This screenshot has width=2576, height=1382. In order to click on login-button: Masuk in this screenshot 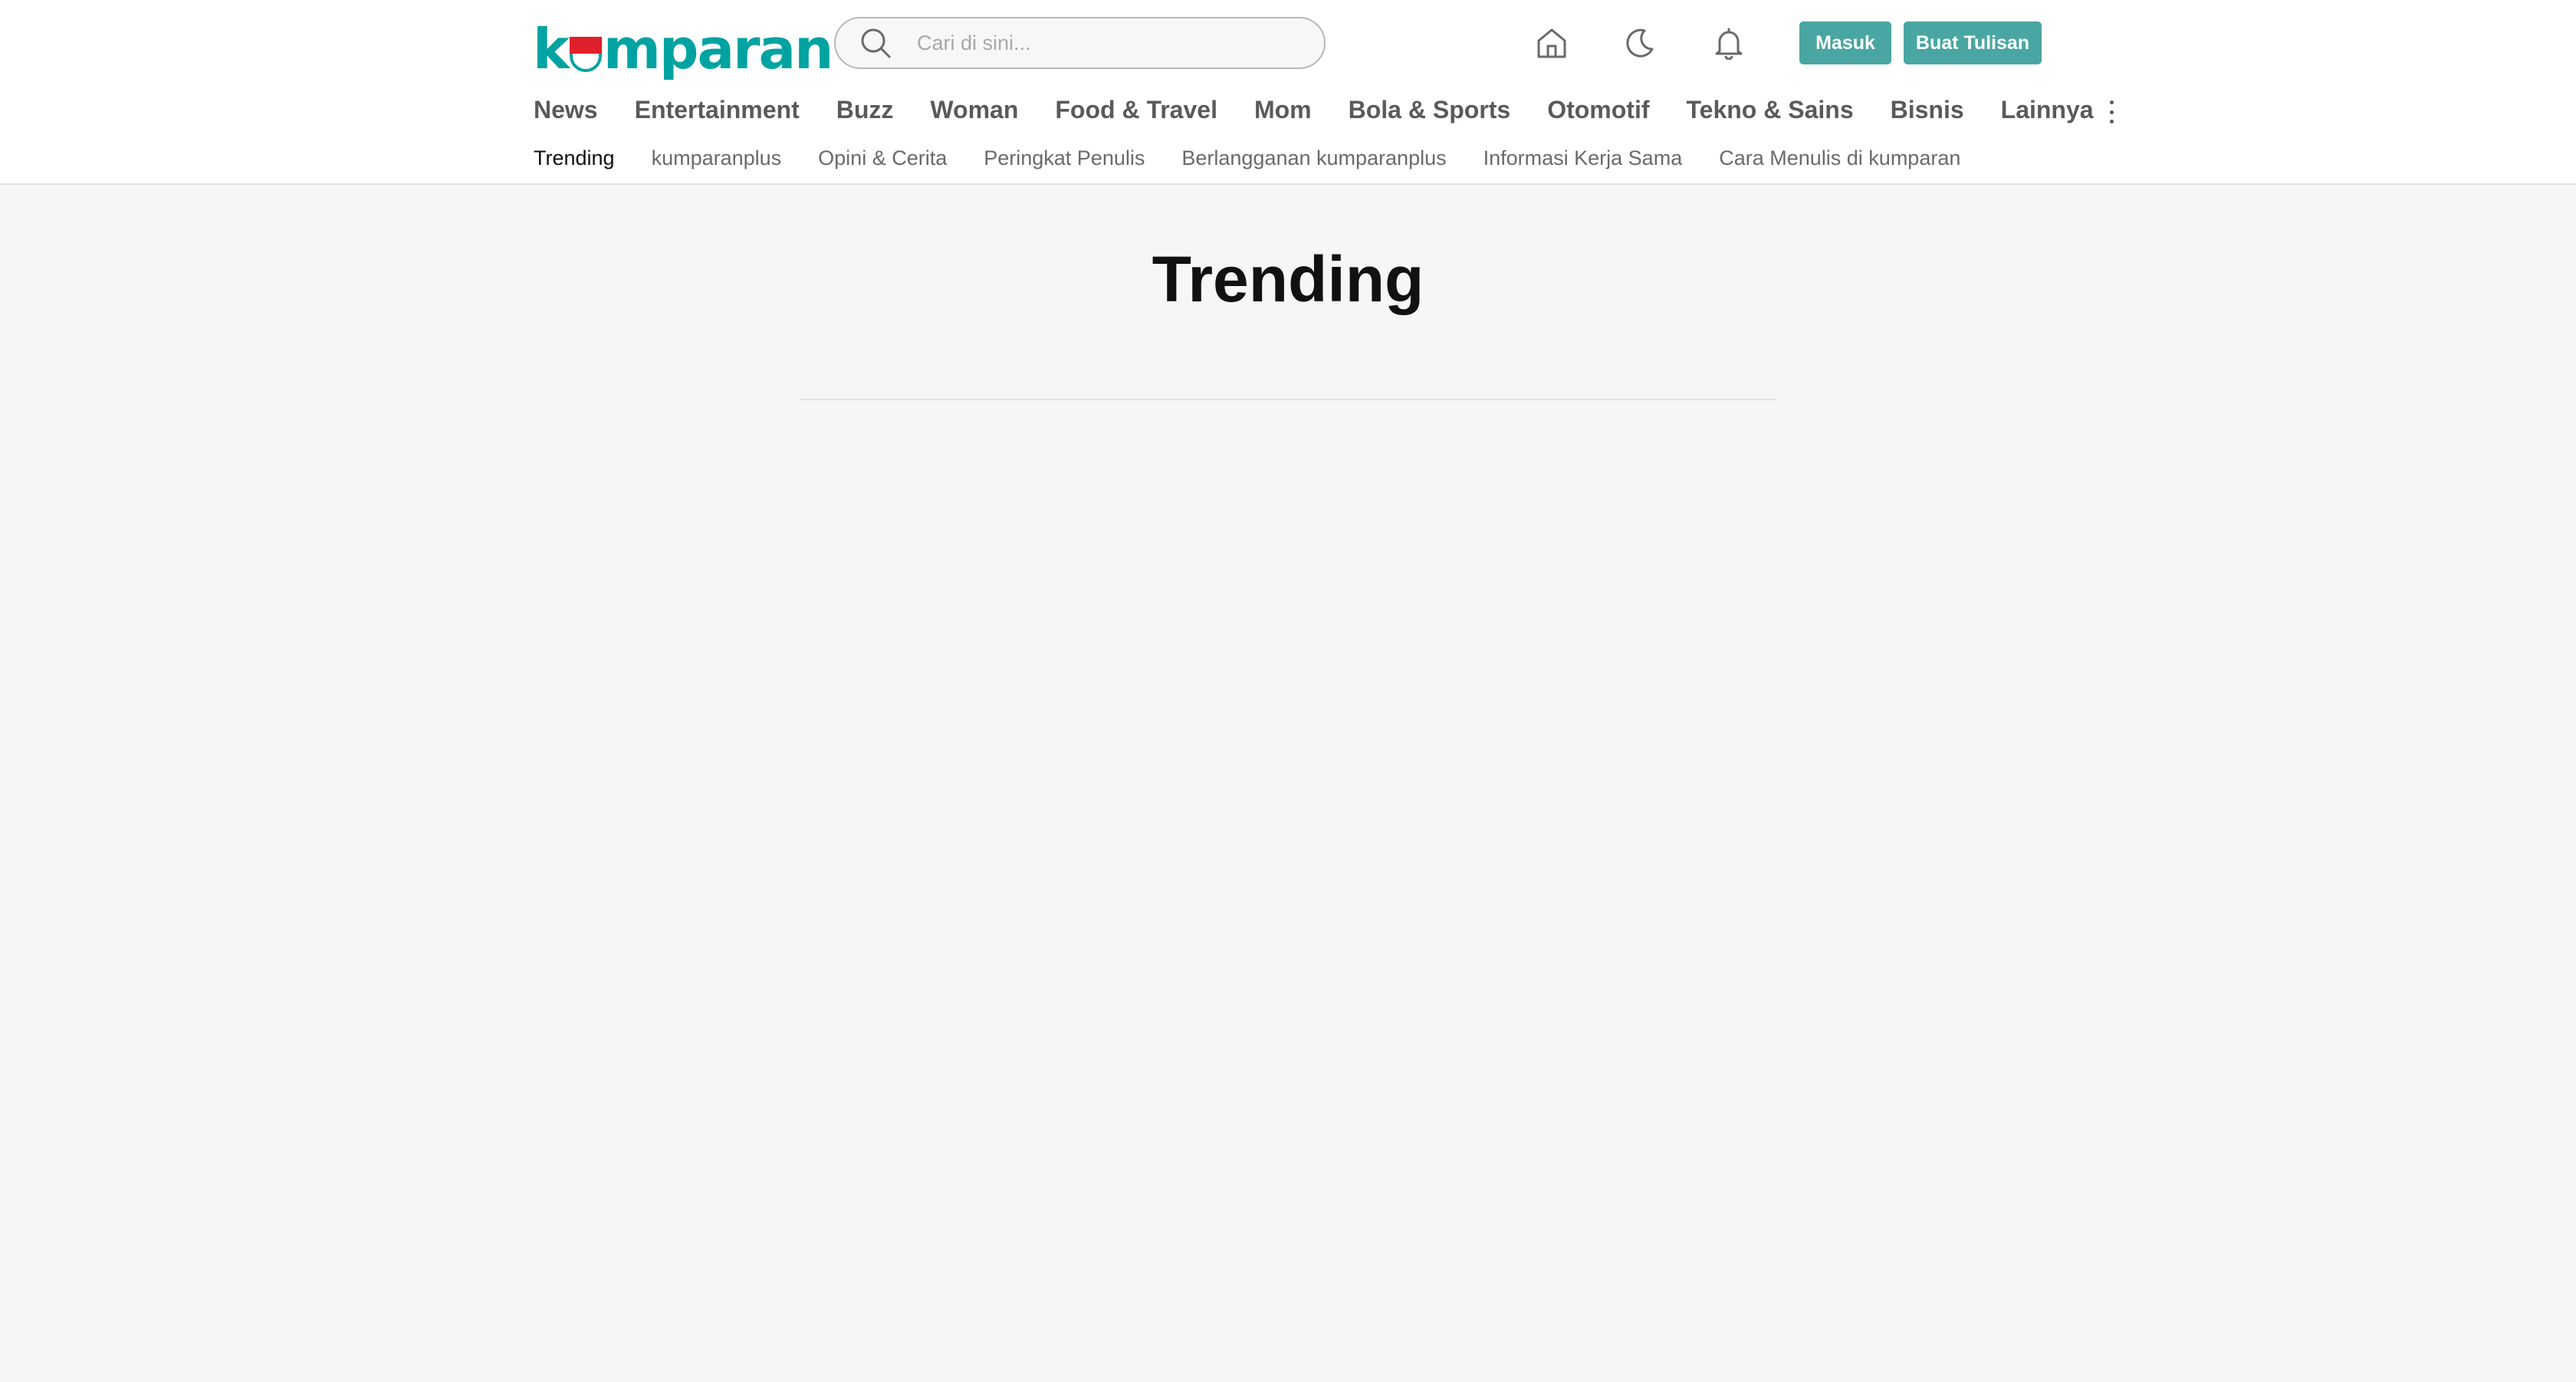, I will do `click(1845, 42)`.